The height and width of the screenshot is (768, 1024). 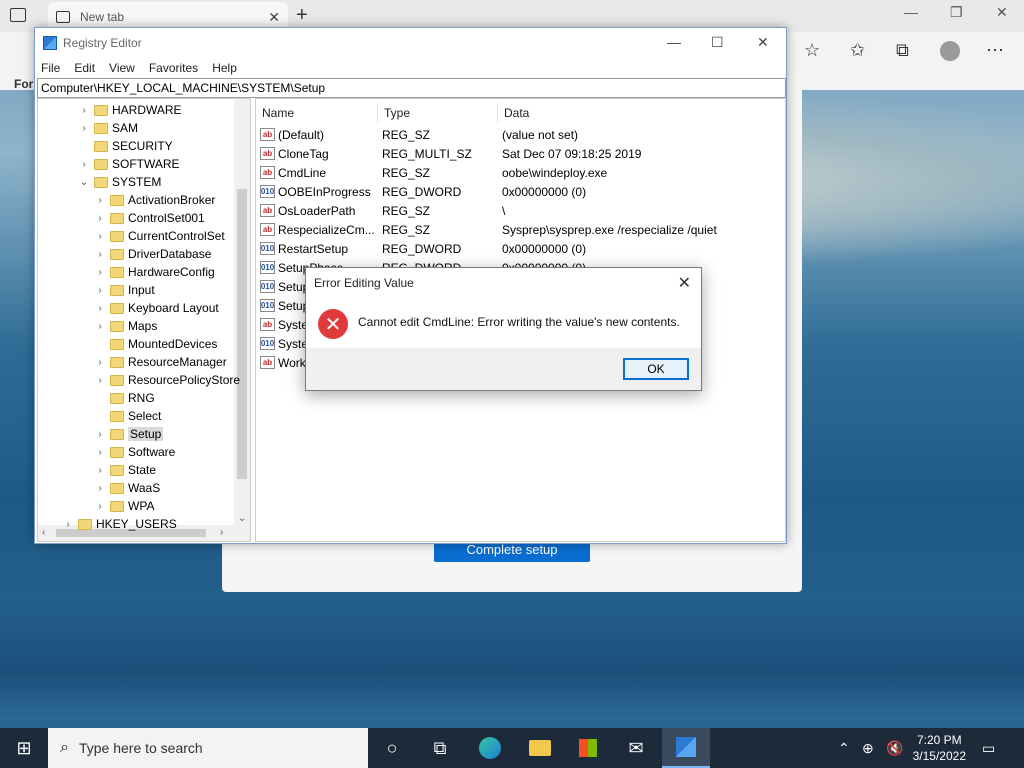 I want to click on windows-start-icon: ⊞, so click(x=24, y=748).